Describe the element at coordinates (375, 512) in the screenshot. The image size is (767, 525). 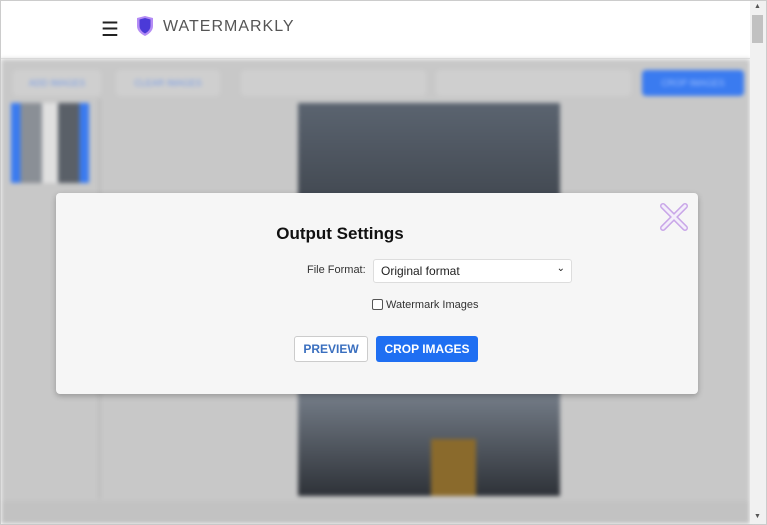
I see `footer-bar` at that location.